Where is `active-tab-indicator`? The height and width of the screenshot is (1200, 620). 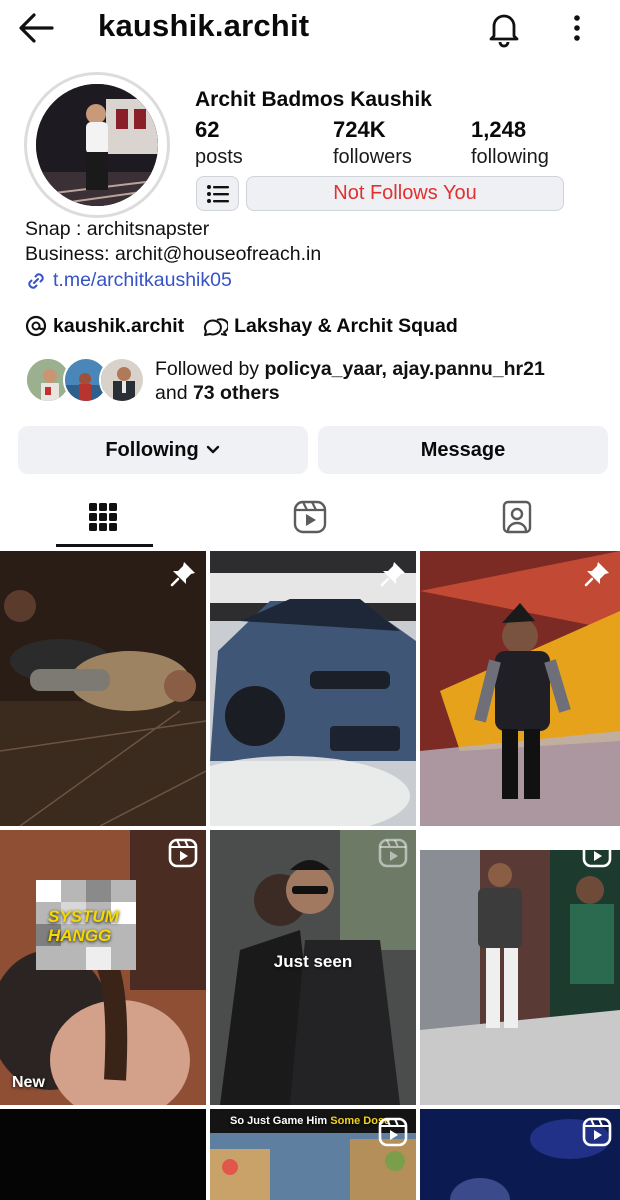 active-tab-indicator is located at coordinates (104, 545).